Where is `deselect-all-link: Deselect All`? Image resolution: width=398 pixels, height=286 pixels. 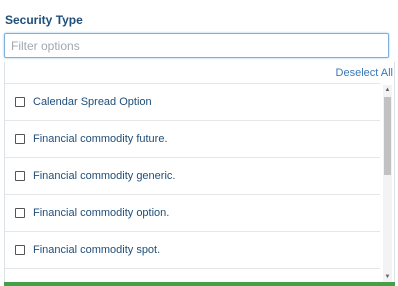 deselect-all-link: Deselect All is located at coordinates (364, 73).